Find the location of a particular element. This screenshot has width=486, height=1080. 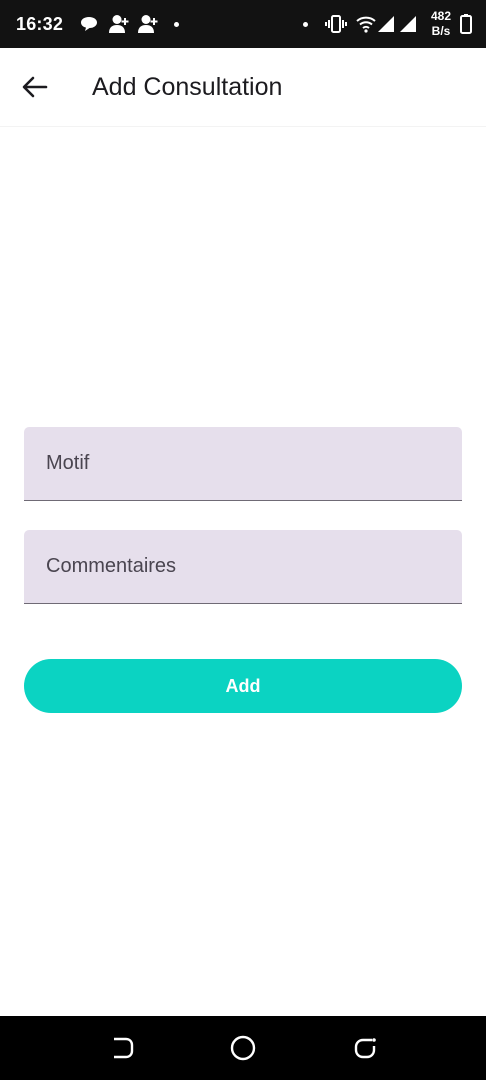

recents-nav-icon is located at coordinates (365, 1048).